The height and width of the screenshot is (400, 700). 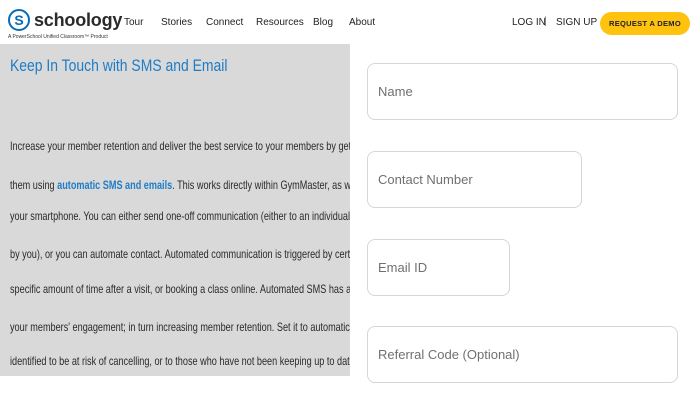 I want to click on email-id-field, so click(x=438, y=267).